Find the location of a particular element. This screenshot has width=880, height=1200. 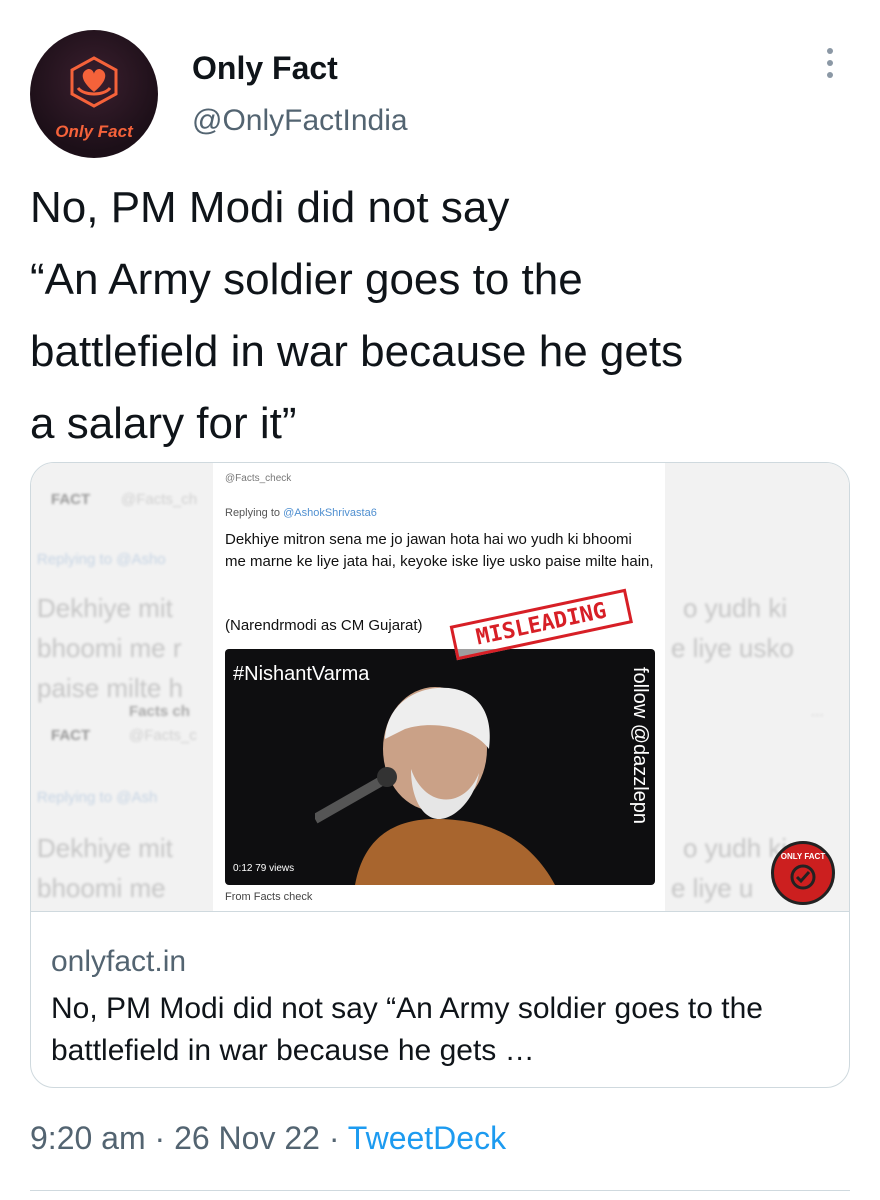

tweet-text-line: a salary for it” is located at coordinates (163, 423).